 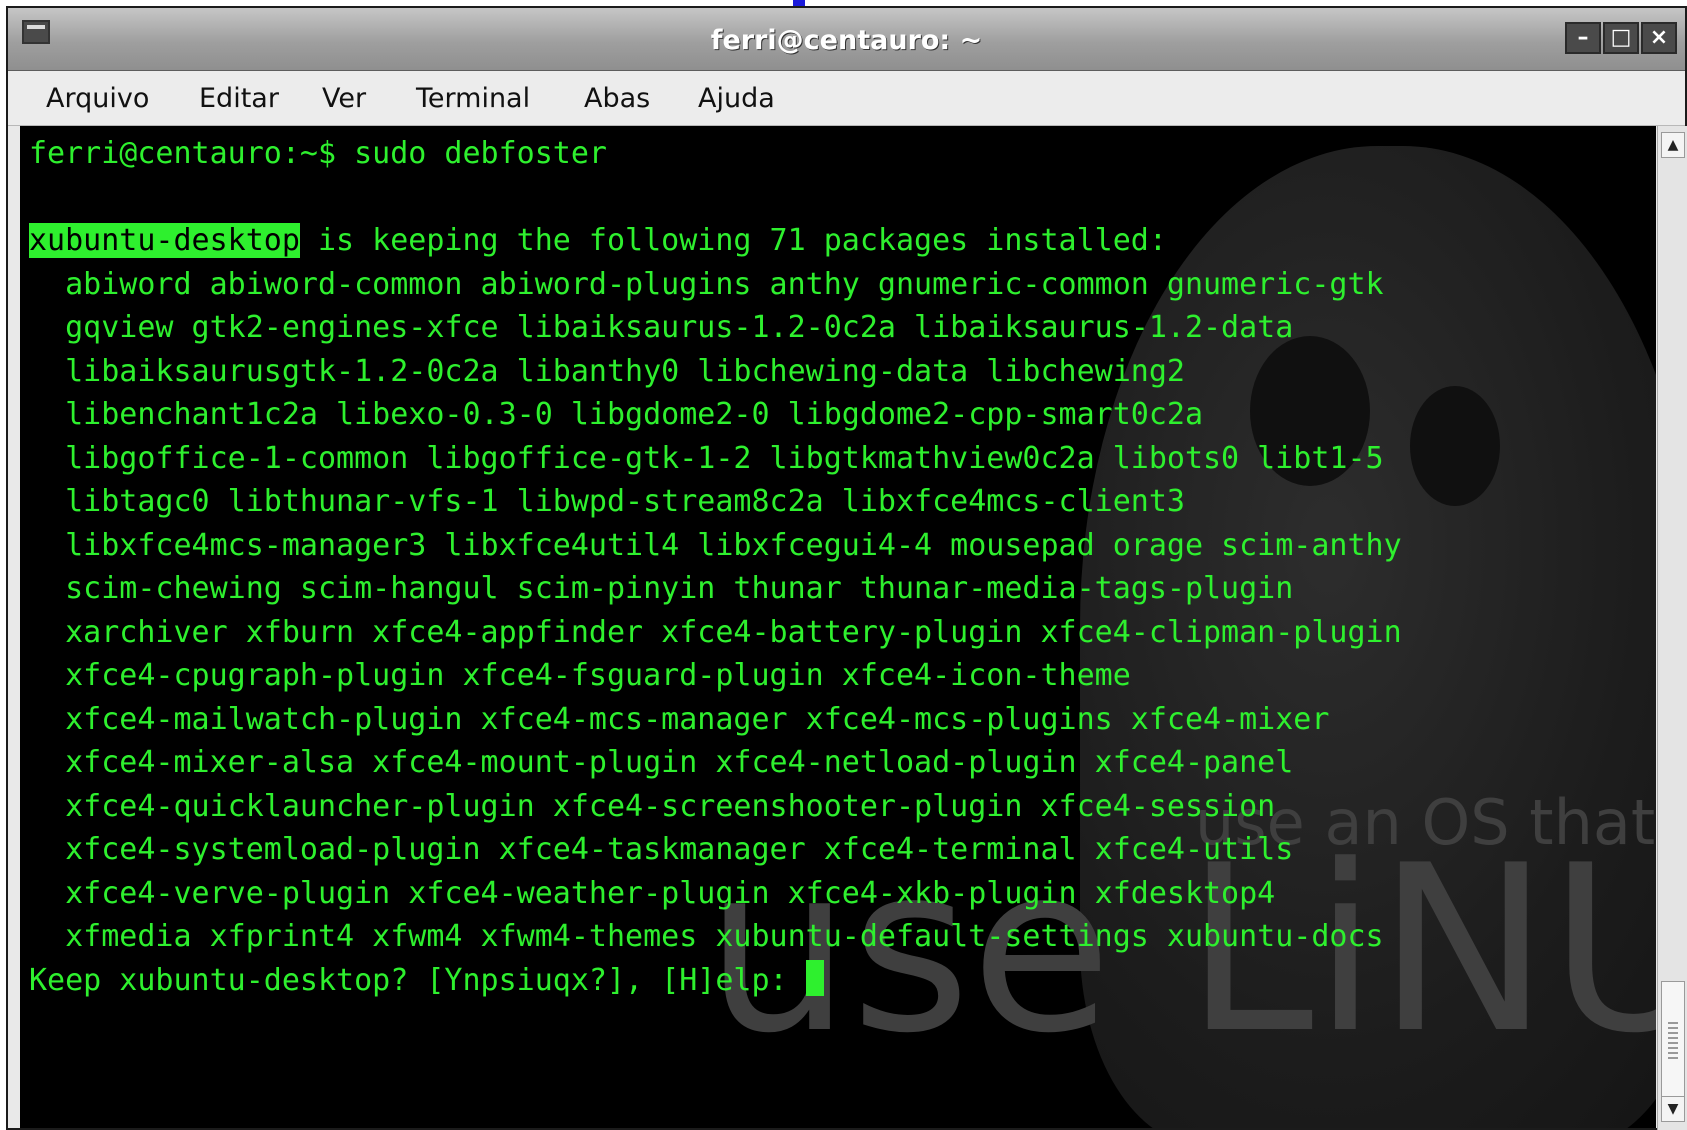 What do you see at coordinates (473, 98) in the screenshot?
I see `menu-terminal: Terminal` at bounding box center [473, 98].